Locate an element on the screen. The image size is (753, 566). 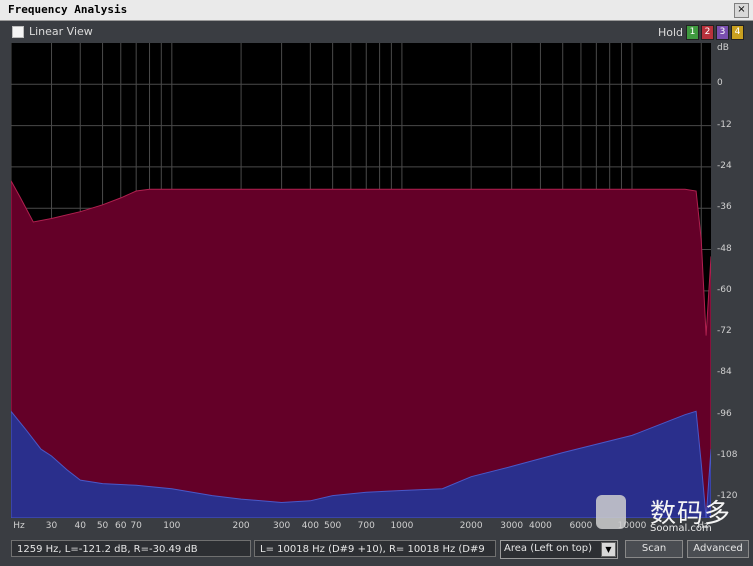
advanced-button: Advanced is located at coordinates (718, 549).